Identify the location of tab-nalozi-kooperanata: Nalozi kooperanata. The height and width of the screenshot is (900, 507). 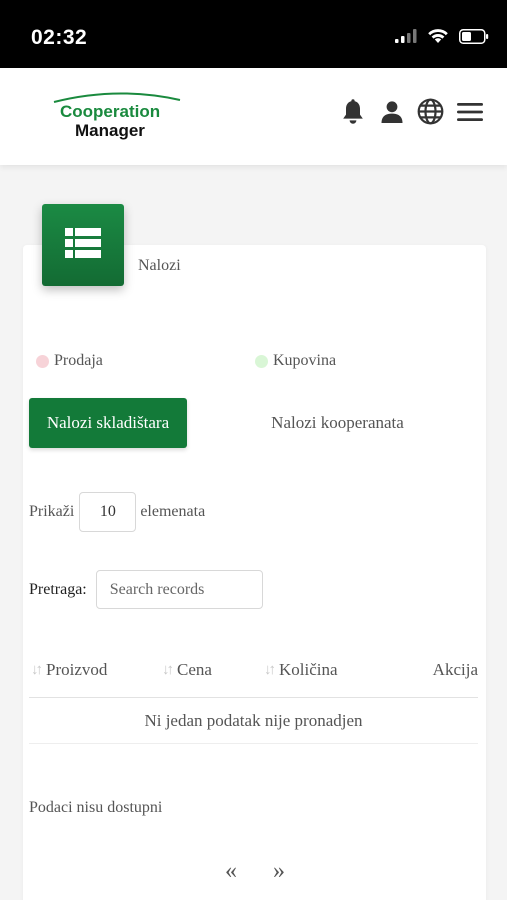
(337, 423).